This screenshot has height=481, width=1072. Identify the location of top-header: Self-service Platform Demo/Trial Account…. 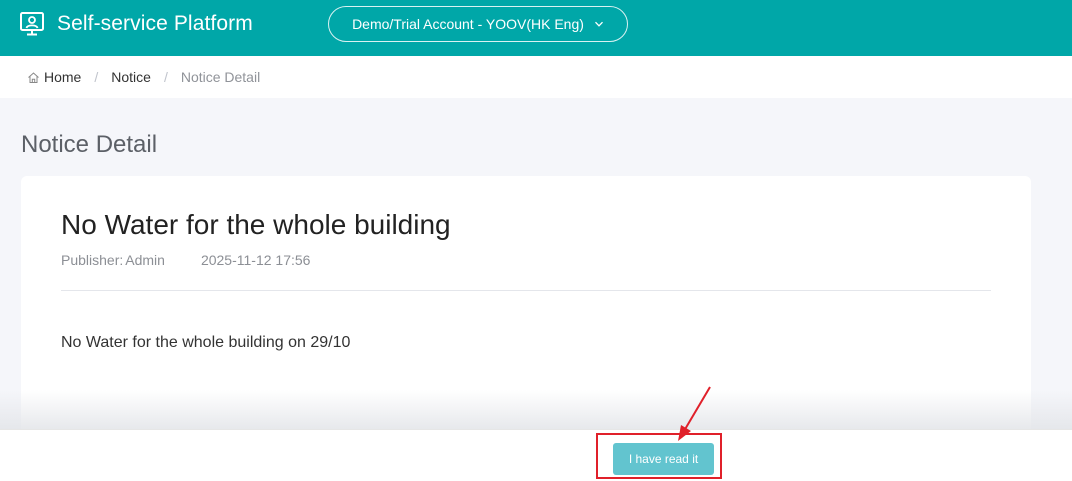
(536, 28).